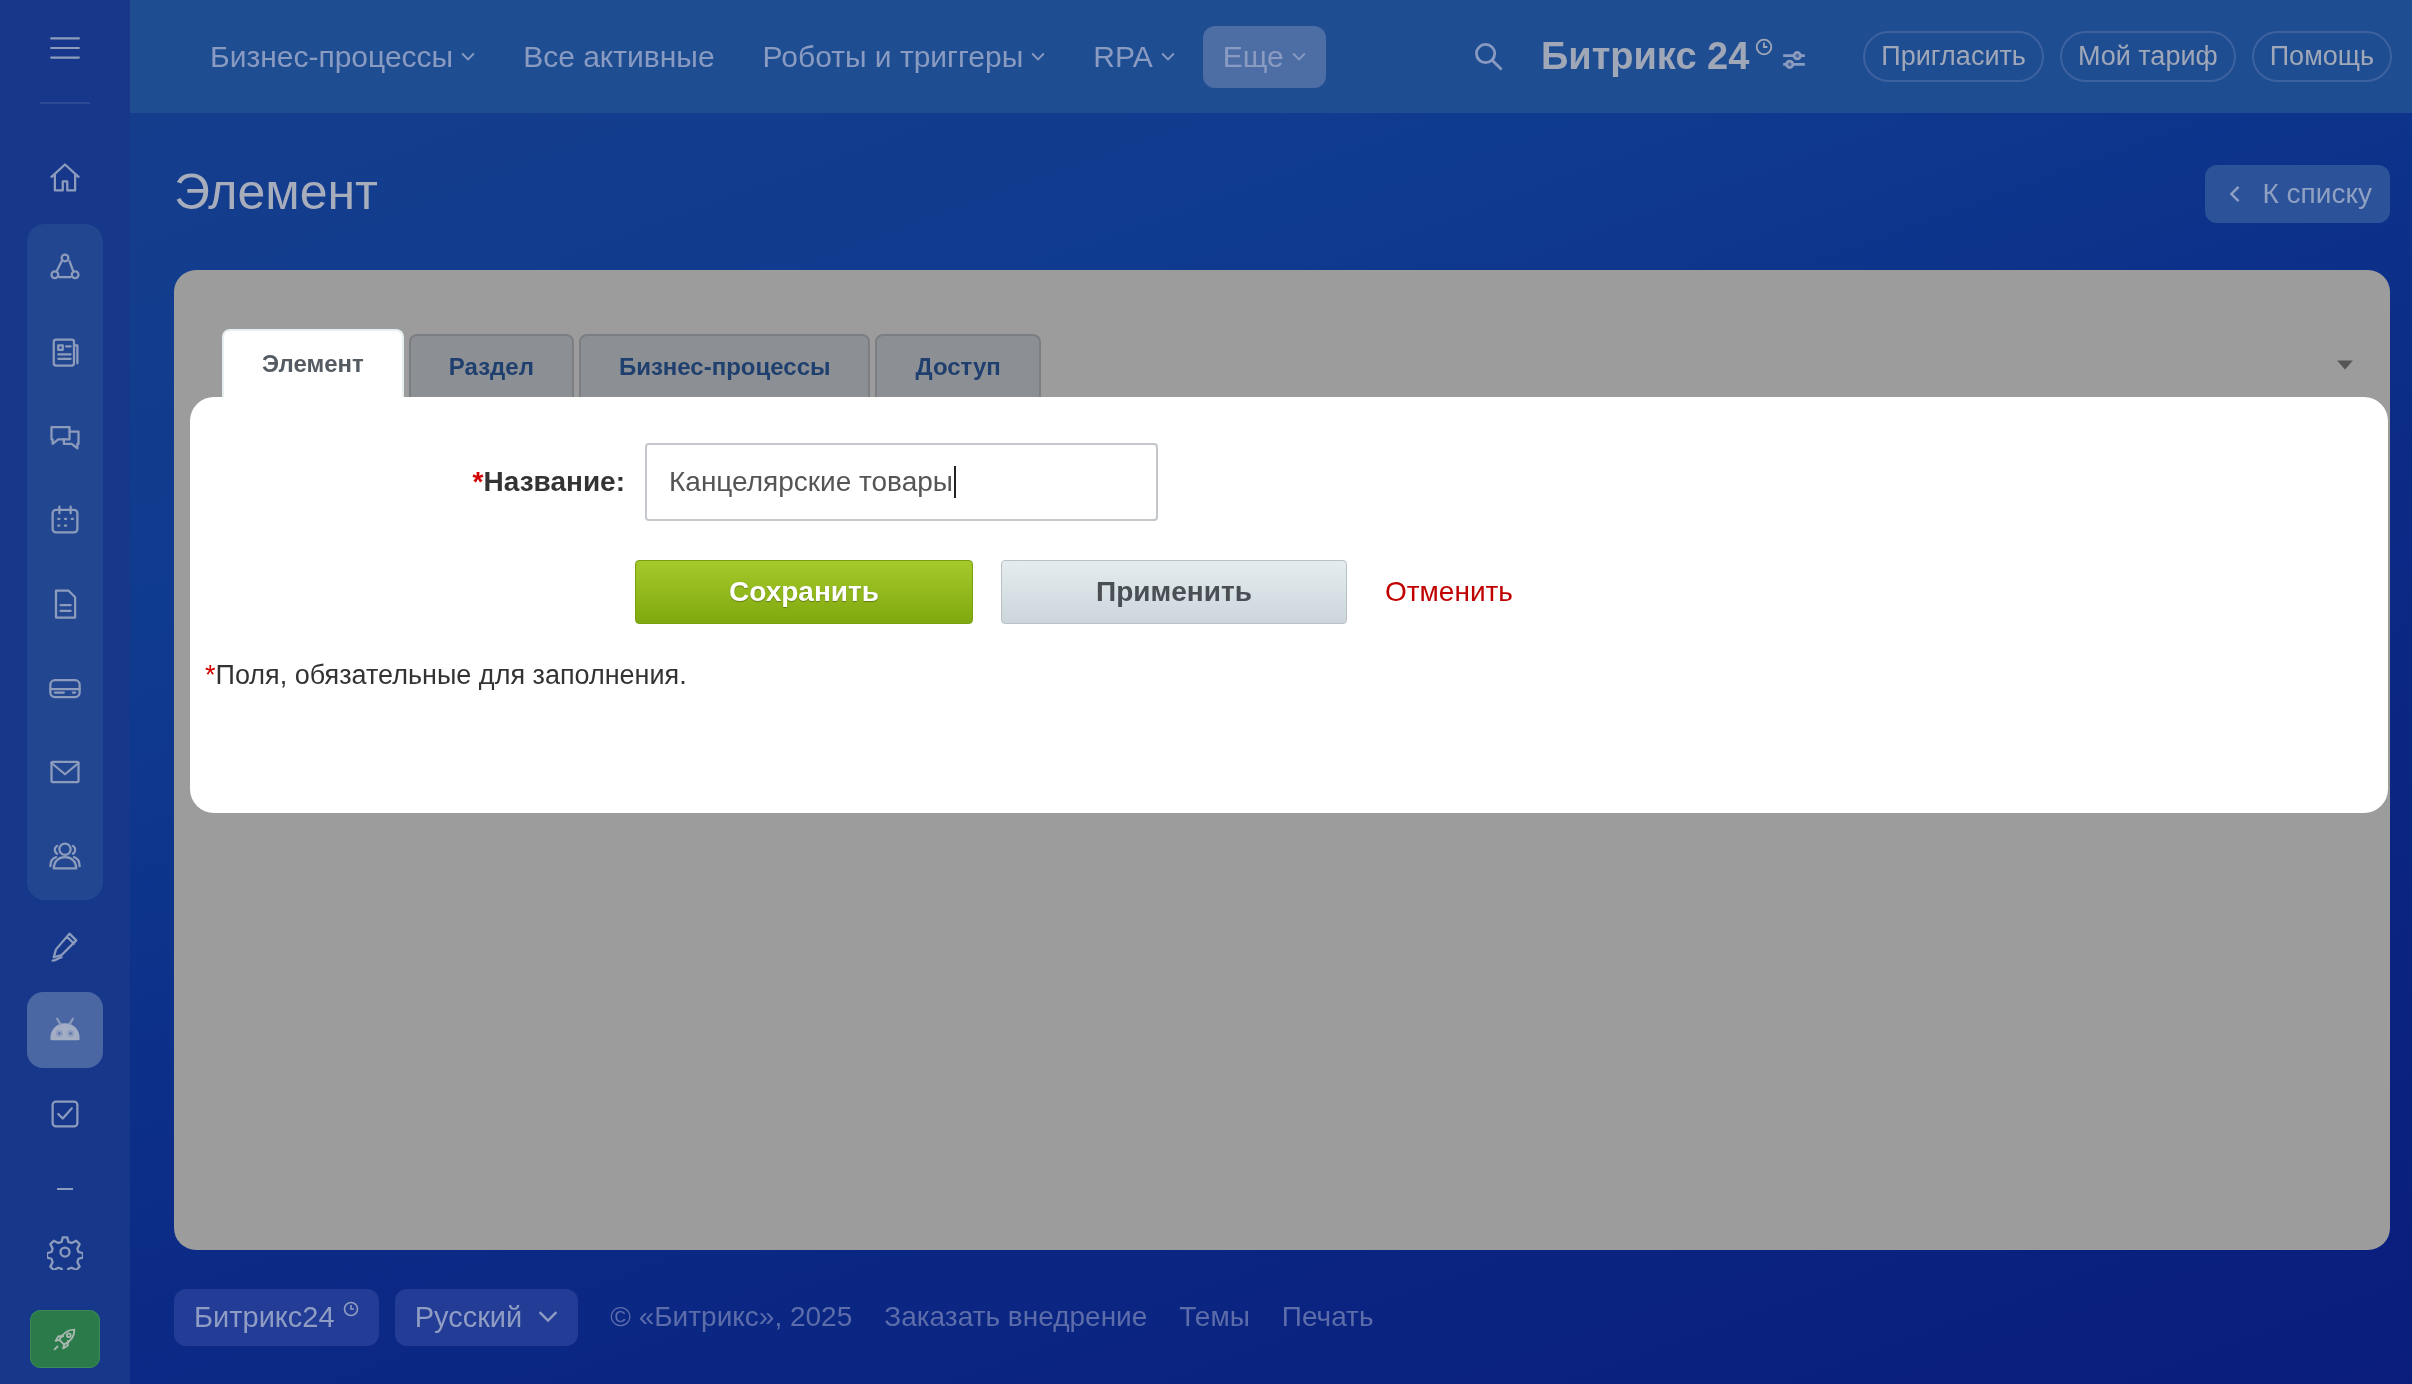 Image resolution: width=2412 pixels, height=1384 pixels. I want to click on save-button: Сохранить, so click(804, 592).